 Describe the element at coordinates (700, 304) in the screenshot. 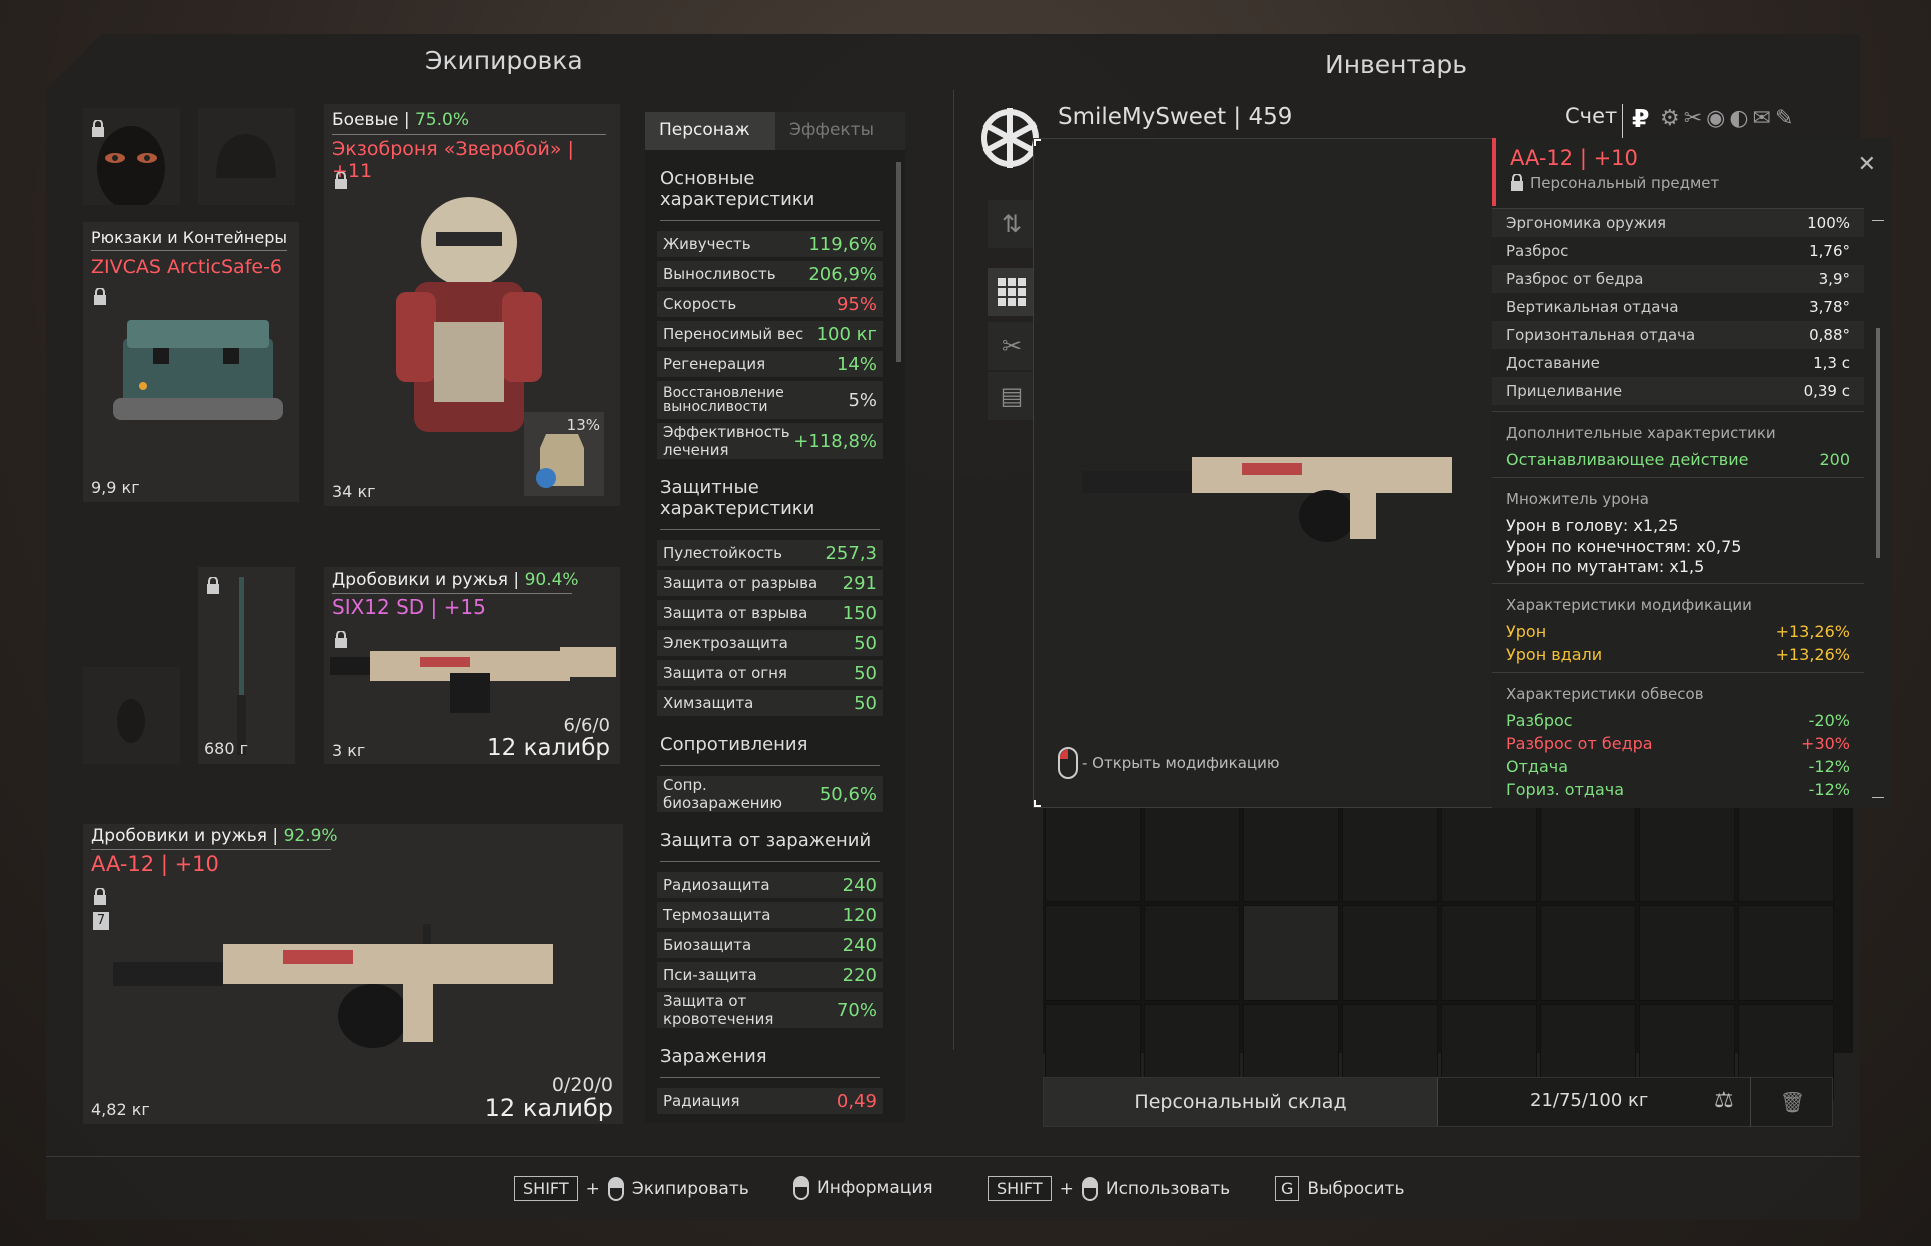

I see `stat-label: Скорость` at that location.